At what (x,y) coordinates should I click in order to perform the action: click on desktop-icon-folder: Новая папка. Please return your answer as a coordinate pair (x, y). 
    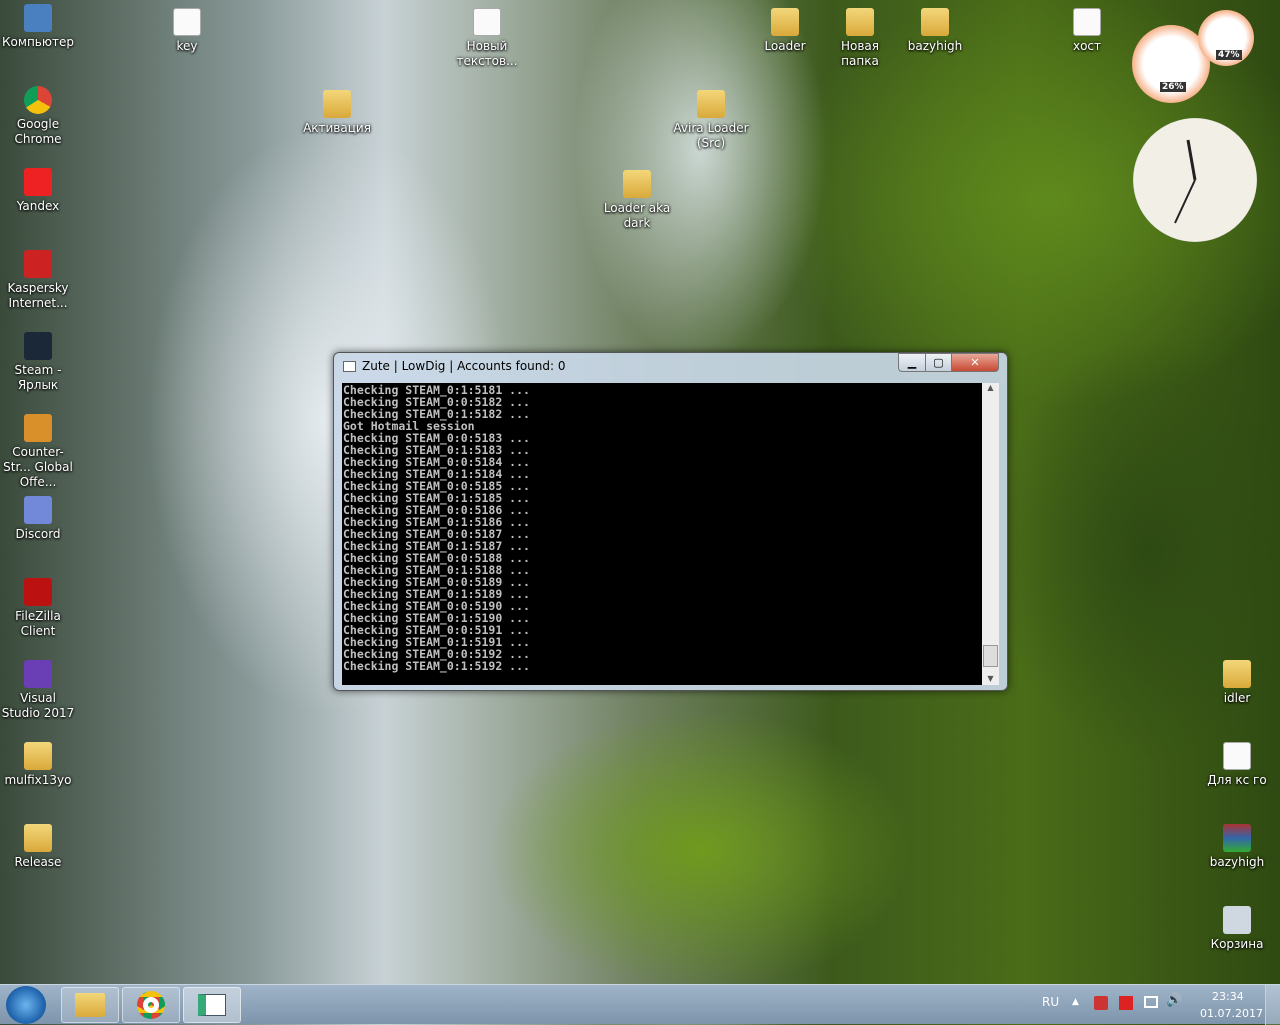
    Looking at the image, I should click on (860, 38).